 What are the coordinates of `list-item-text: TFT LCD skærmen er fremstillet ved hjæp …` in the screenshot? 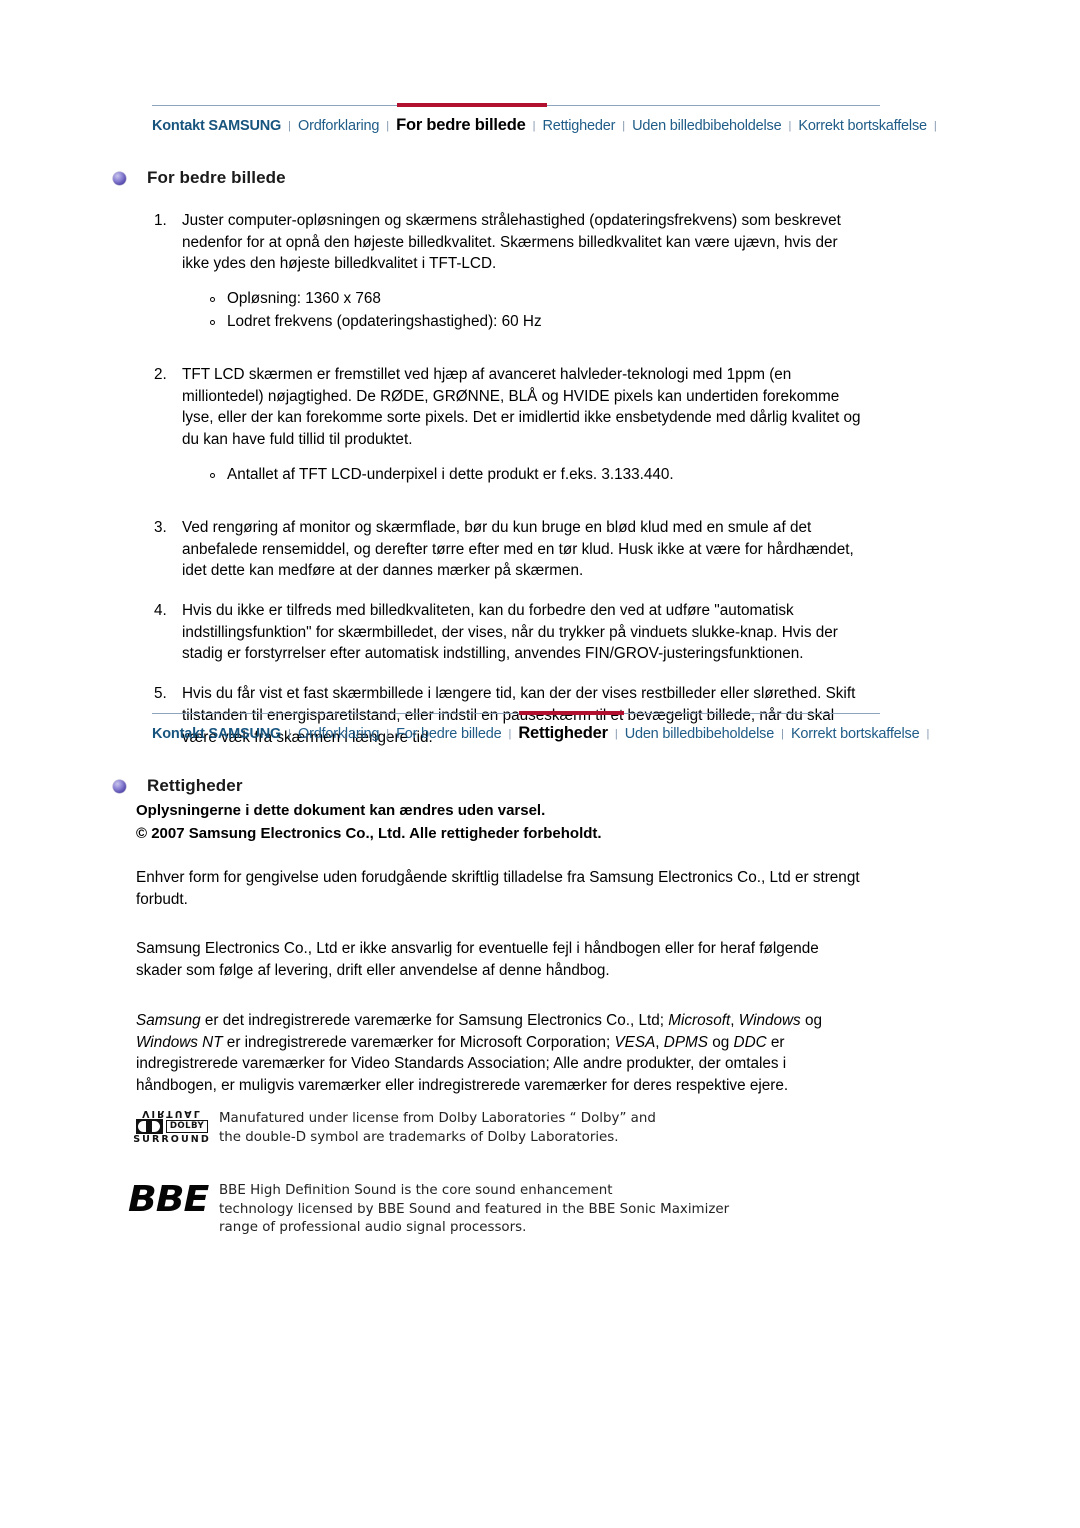 It's located at (521, 407).